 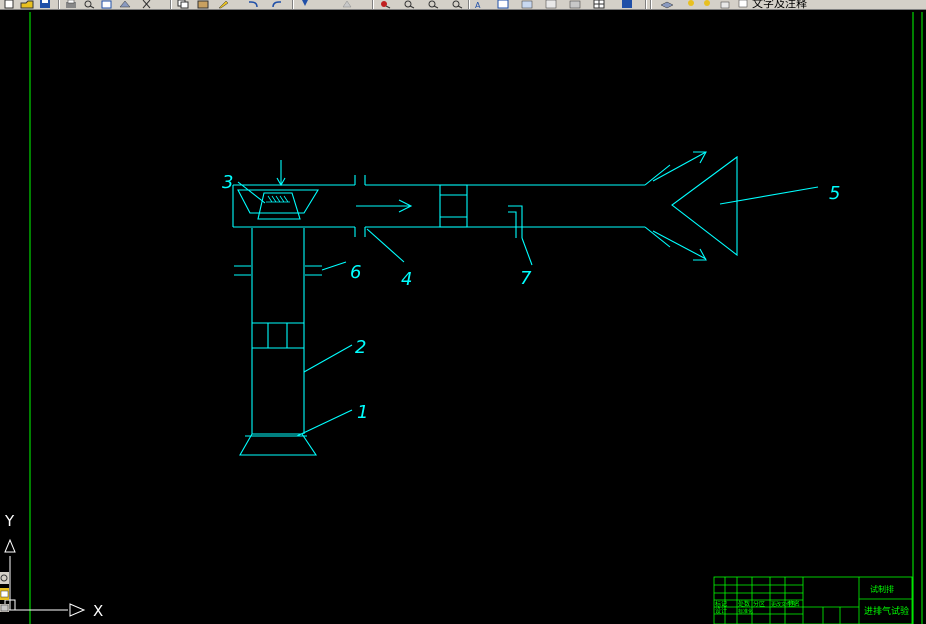 What do you see at coordinates (627, 4) in the screenshot?
I see `help-icon` at bounding box center [627, 4].